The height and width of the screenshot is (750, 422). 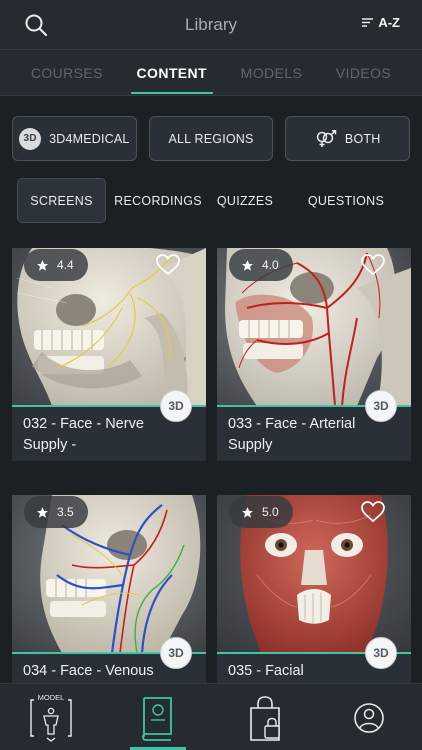 What do you see at coordinates (83, 434) in the screenshot?
I see `card-title: 032 - Face - Nerve Supply -` at bounding box center [83, 434].